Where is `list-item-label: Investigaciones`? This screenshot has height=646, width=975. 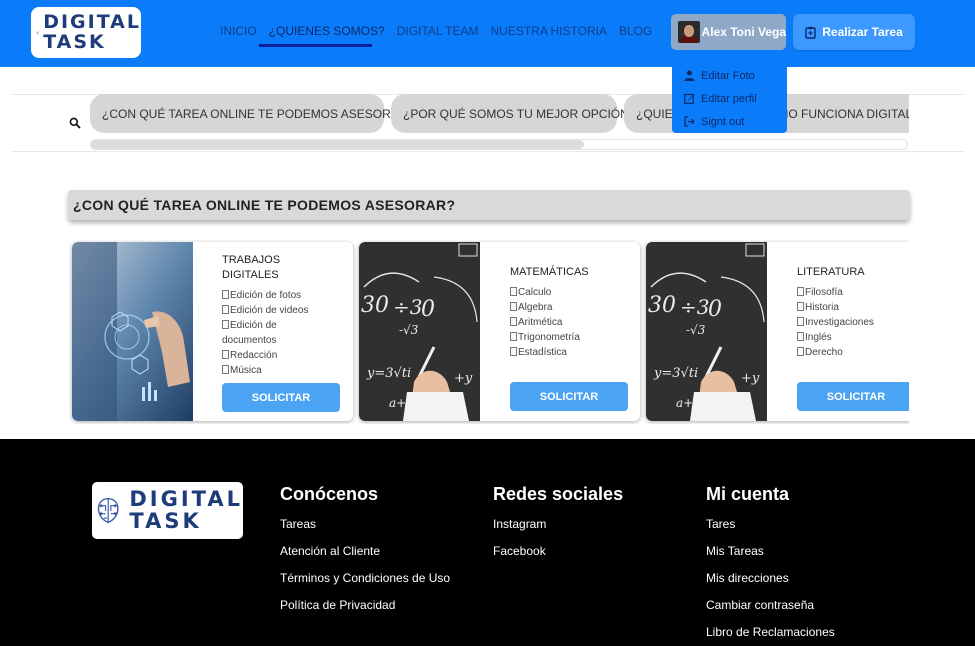 list-item-label: Investigaciones is located at coordinates (839, 322).